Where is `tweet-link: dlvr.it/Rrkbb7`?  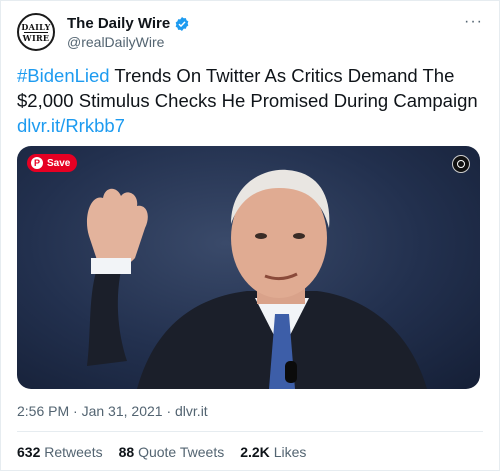 tweet-link: dlvr.it/Rrkbb7 is located at coordinates (71, 125).